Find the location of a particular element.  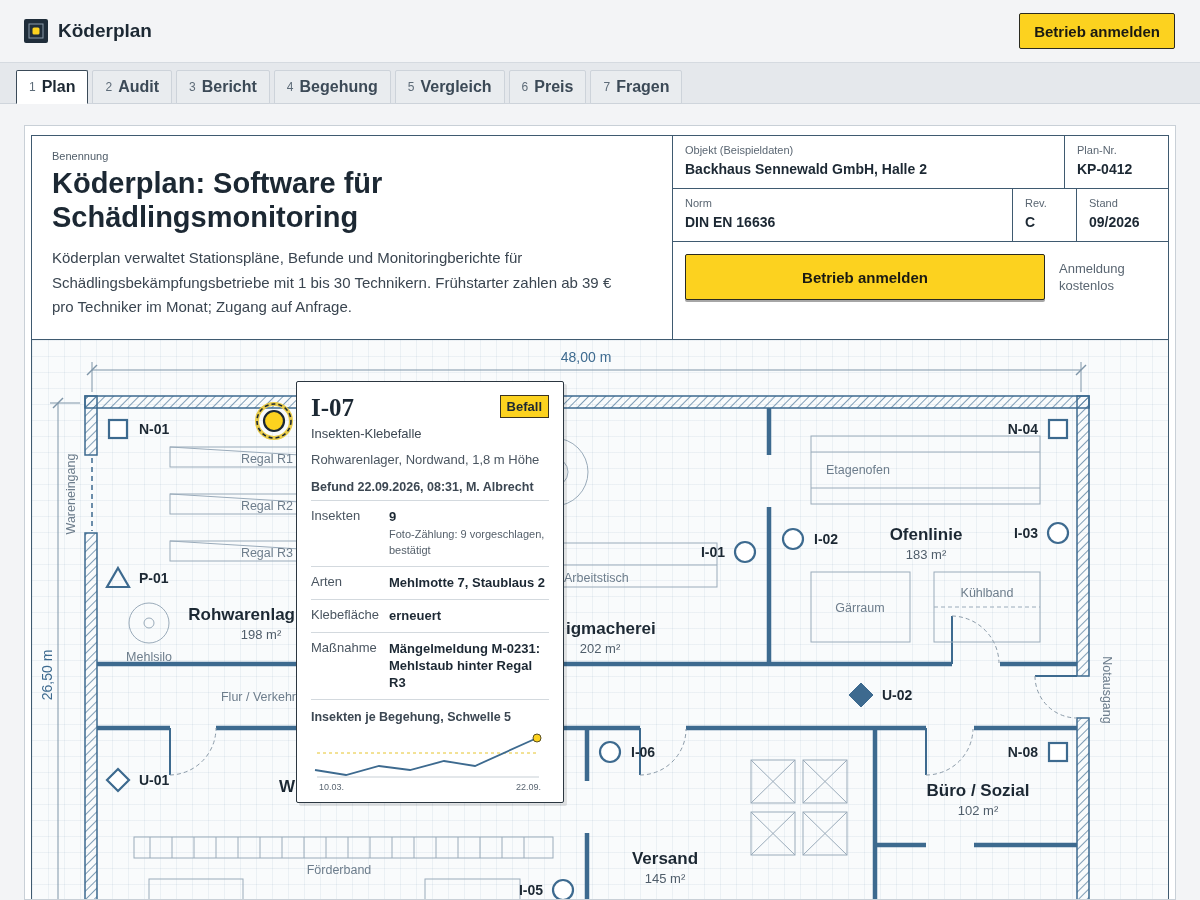

fixture-label: Arbeitstisch is located at coordinates (596, 578).